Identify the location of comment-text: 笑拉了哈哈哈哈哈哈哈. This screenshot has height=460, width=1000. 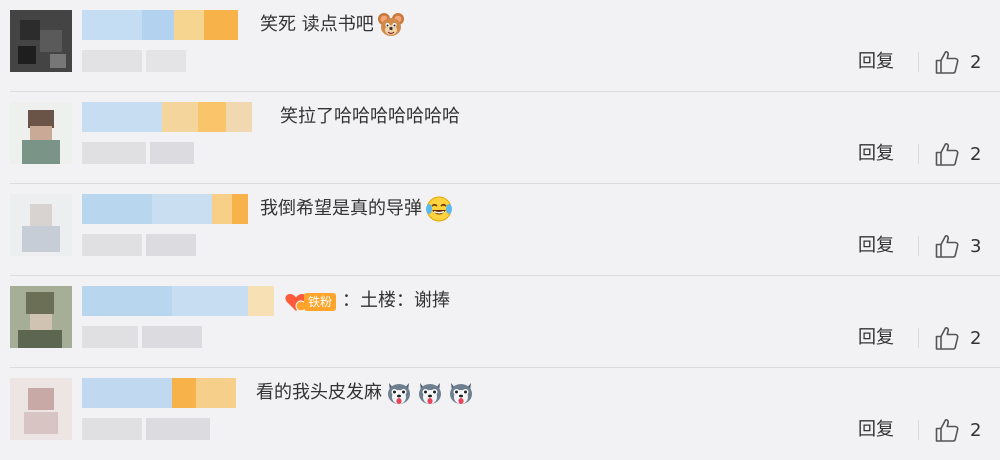
(370, 117).